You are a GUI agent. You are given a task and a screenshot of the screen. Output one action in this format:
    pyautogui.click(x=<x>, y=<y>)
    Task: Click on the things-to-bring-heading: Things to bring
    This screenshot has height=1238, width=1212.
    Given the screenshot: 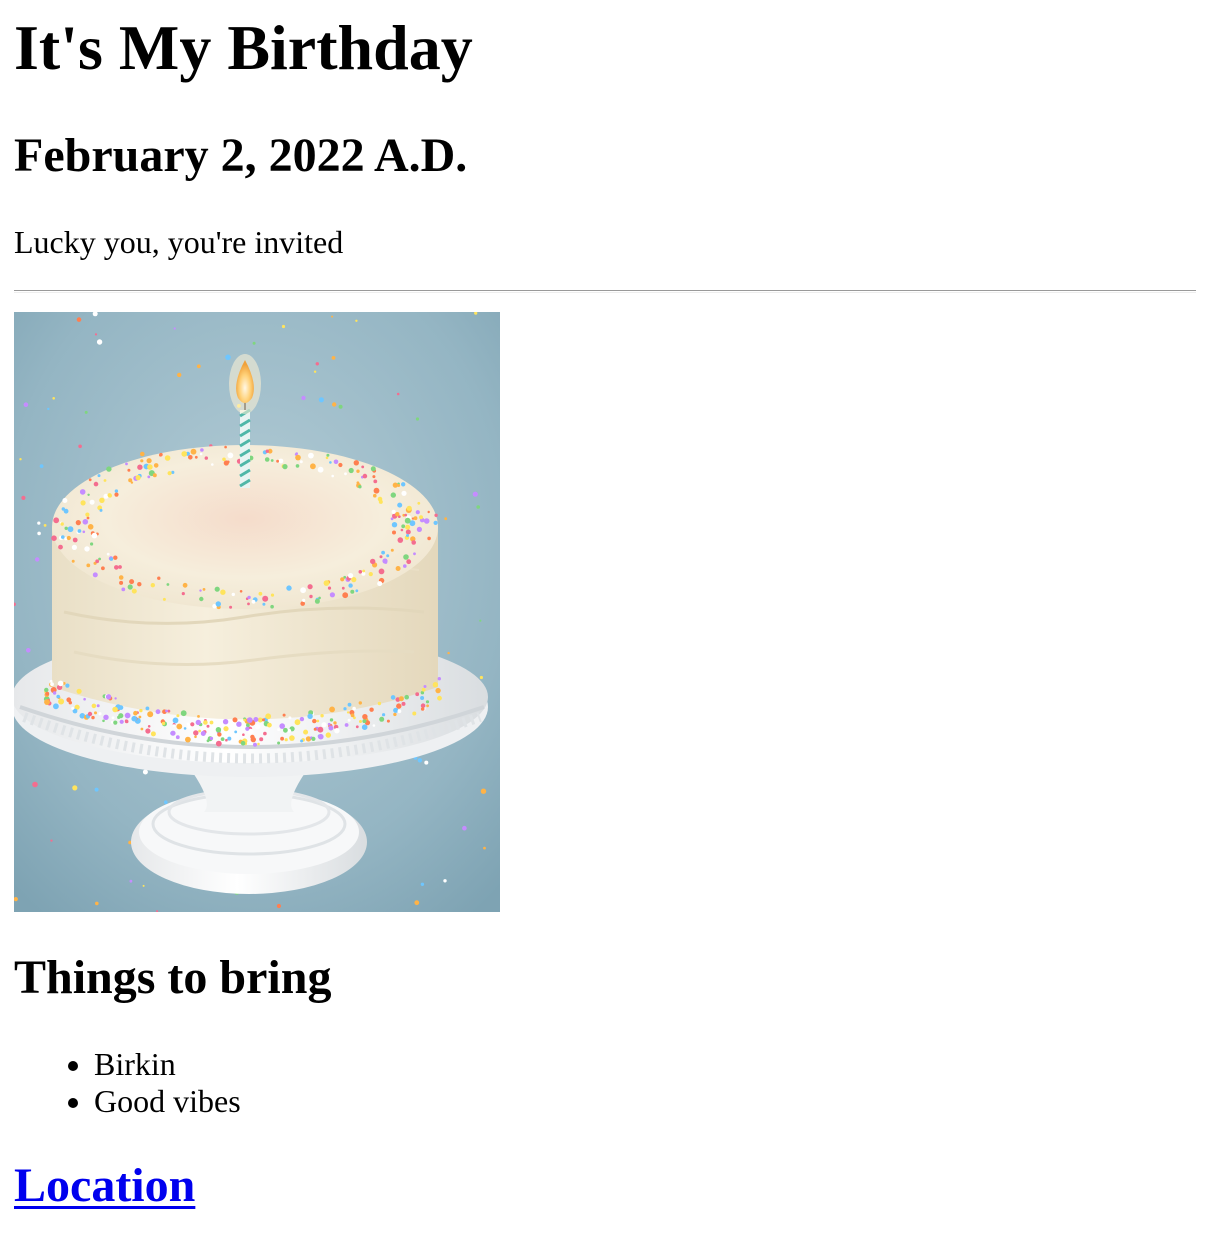 What is the action you would take?
    pyautogui.click(x=173, y=977)
    